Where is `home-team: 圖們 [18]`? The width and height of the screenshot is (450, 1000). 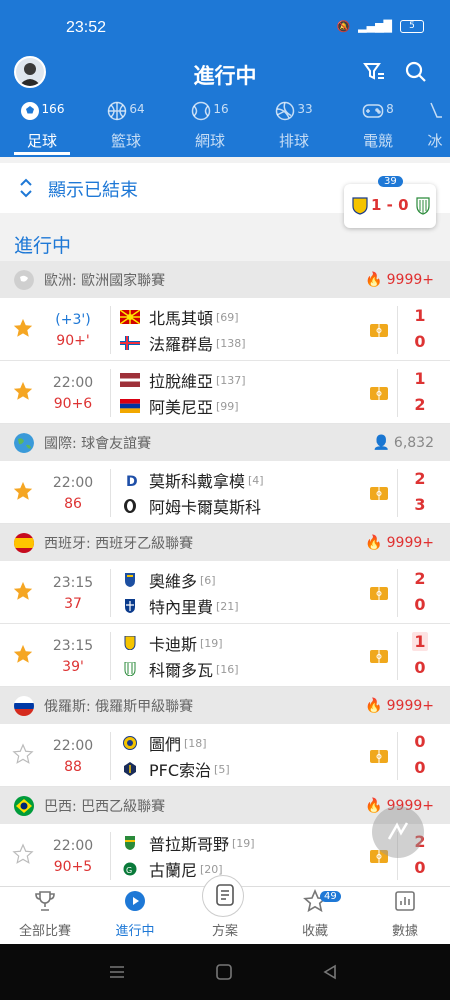 home-team: 圖們 [18] is located at coordinates (163, 743).